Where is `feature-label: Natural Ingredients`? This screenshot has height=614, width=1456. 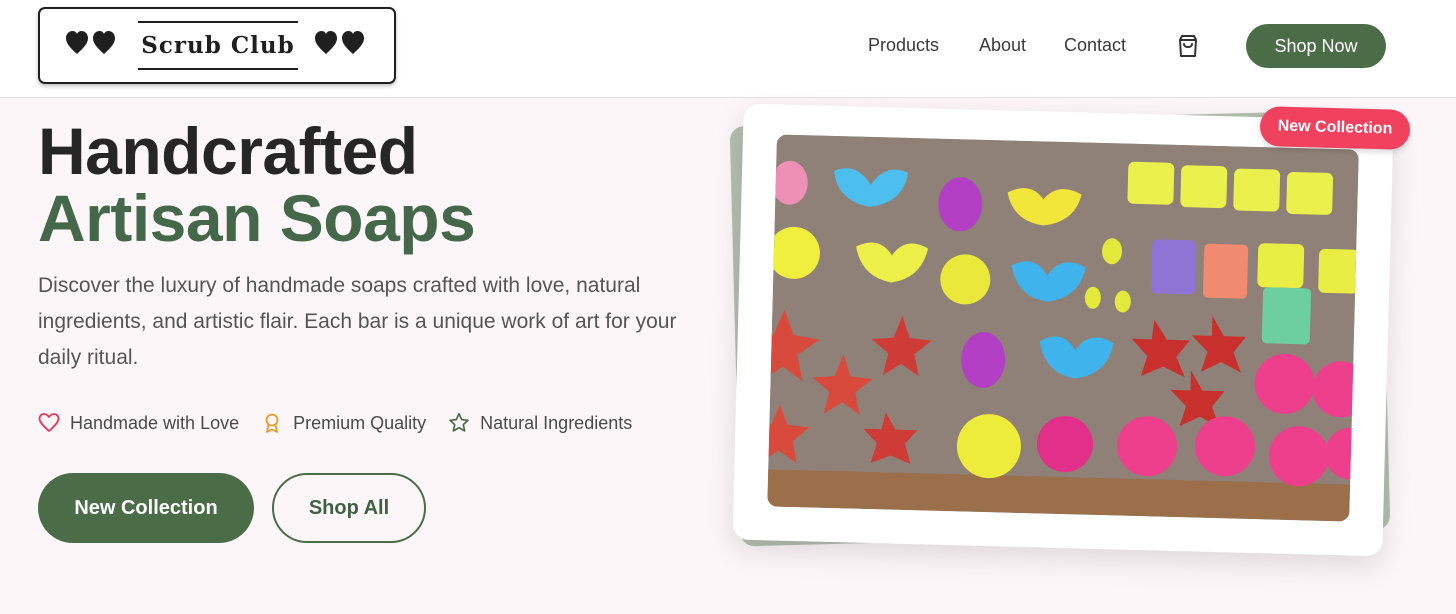
feature-label: Natural Ingredients is located at coordinates (556, 422).